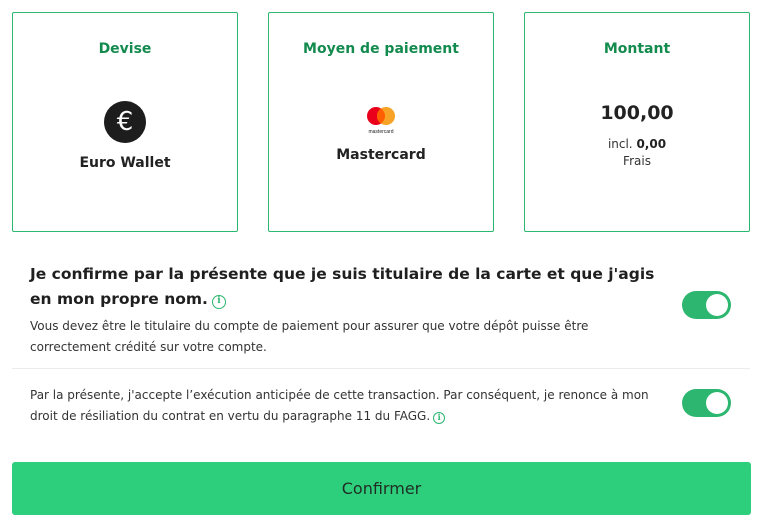  I want to click on currency-card-title: Devise, so click(125, 49).